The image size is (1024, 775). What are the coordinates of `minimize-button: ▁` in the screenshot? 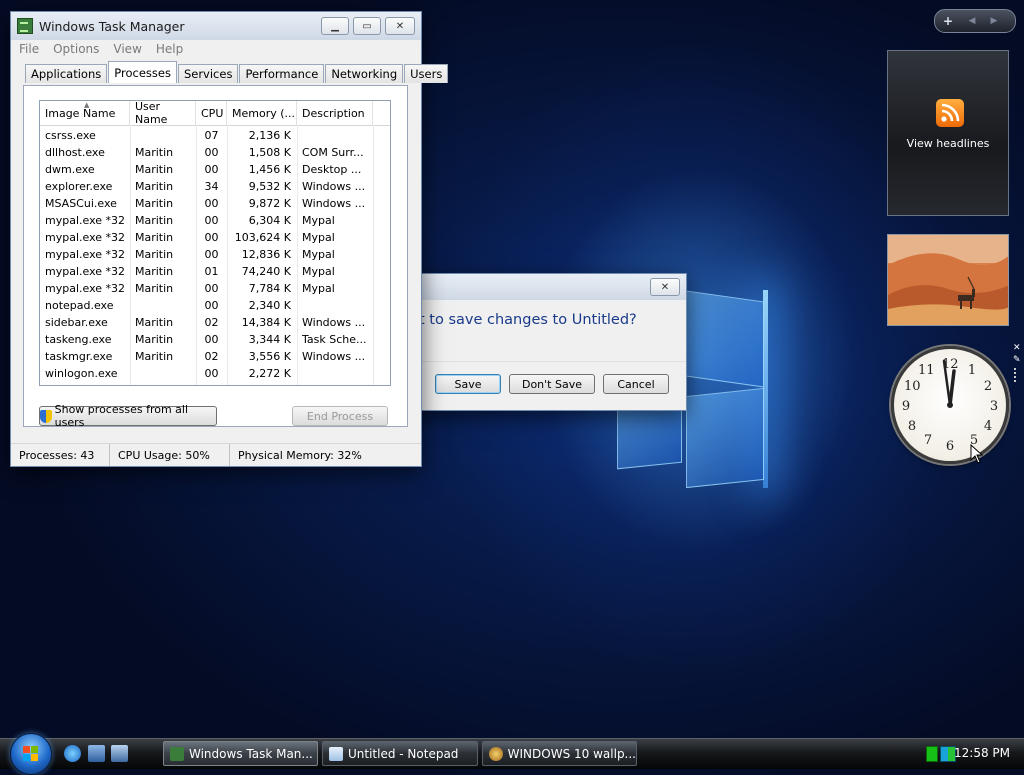 It's located at (335, 26).